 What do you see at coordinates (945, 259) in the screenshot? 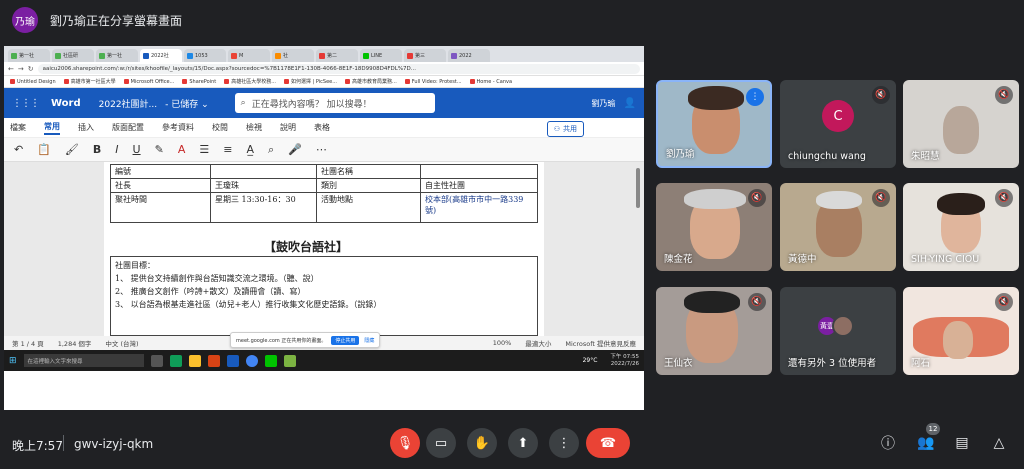
I see `participant-name: SIH-YING CIOU` at bounding box center [945, 259].